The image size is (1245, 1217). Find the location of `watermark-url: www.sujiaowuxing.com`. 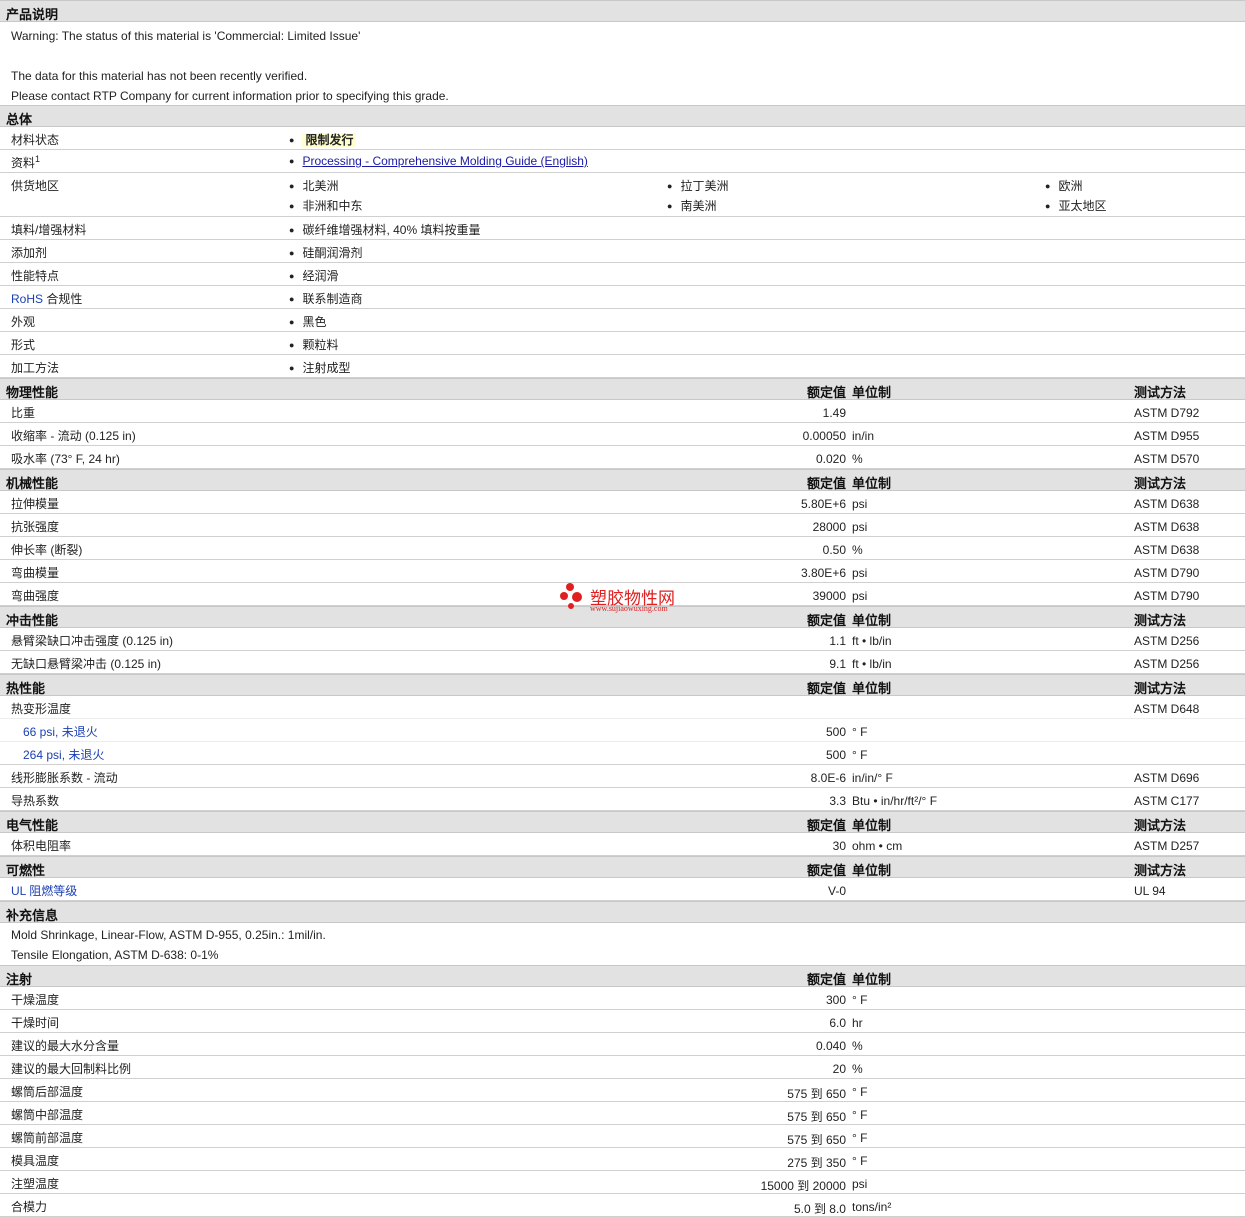

watermark-url: www.sujiaowuxing.com is located at coordinates (629, 608).